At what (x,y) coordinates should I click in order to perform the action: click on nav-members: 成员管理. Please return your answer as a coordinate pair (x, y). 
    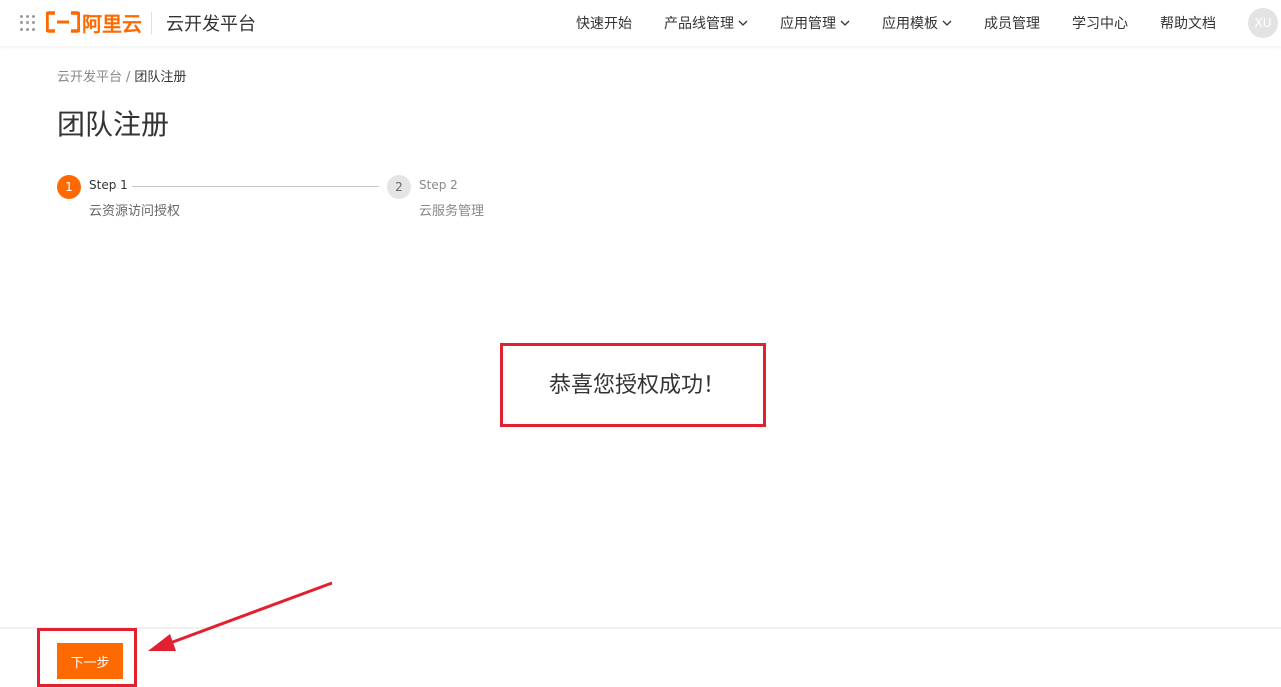
    Looking at the image, I should click on (1012, 23).